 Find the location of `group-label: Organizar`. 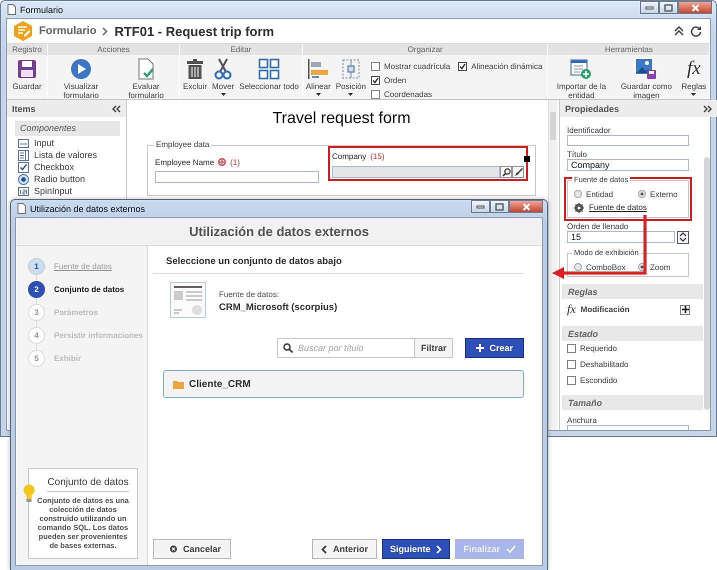

group-label: Organizar is located at coordinates (425, 49).